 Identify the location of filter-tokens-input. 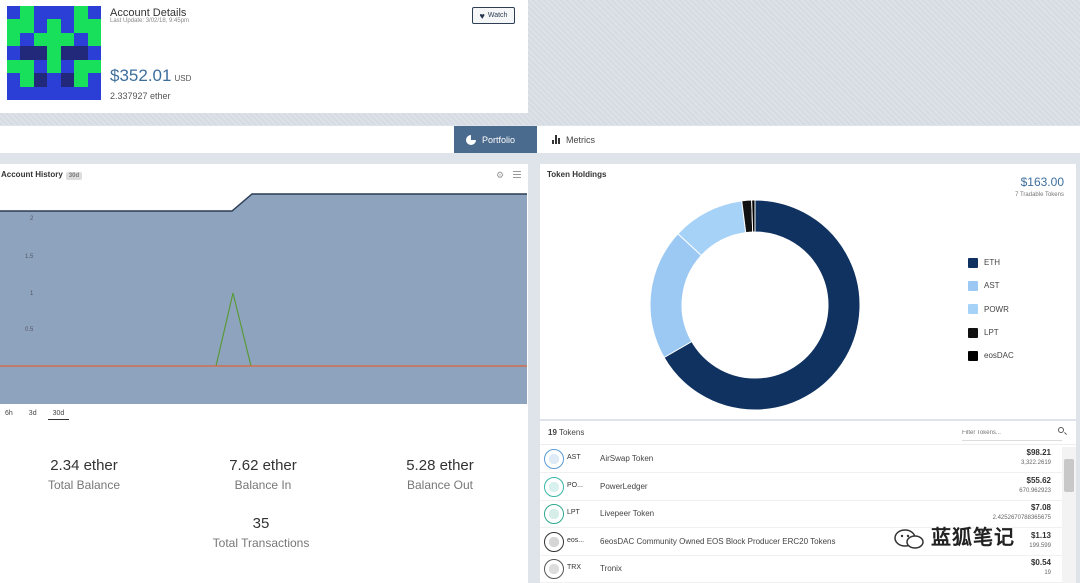
(1012, 433).